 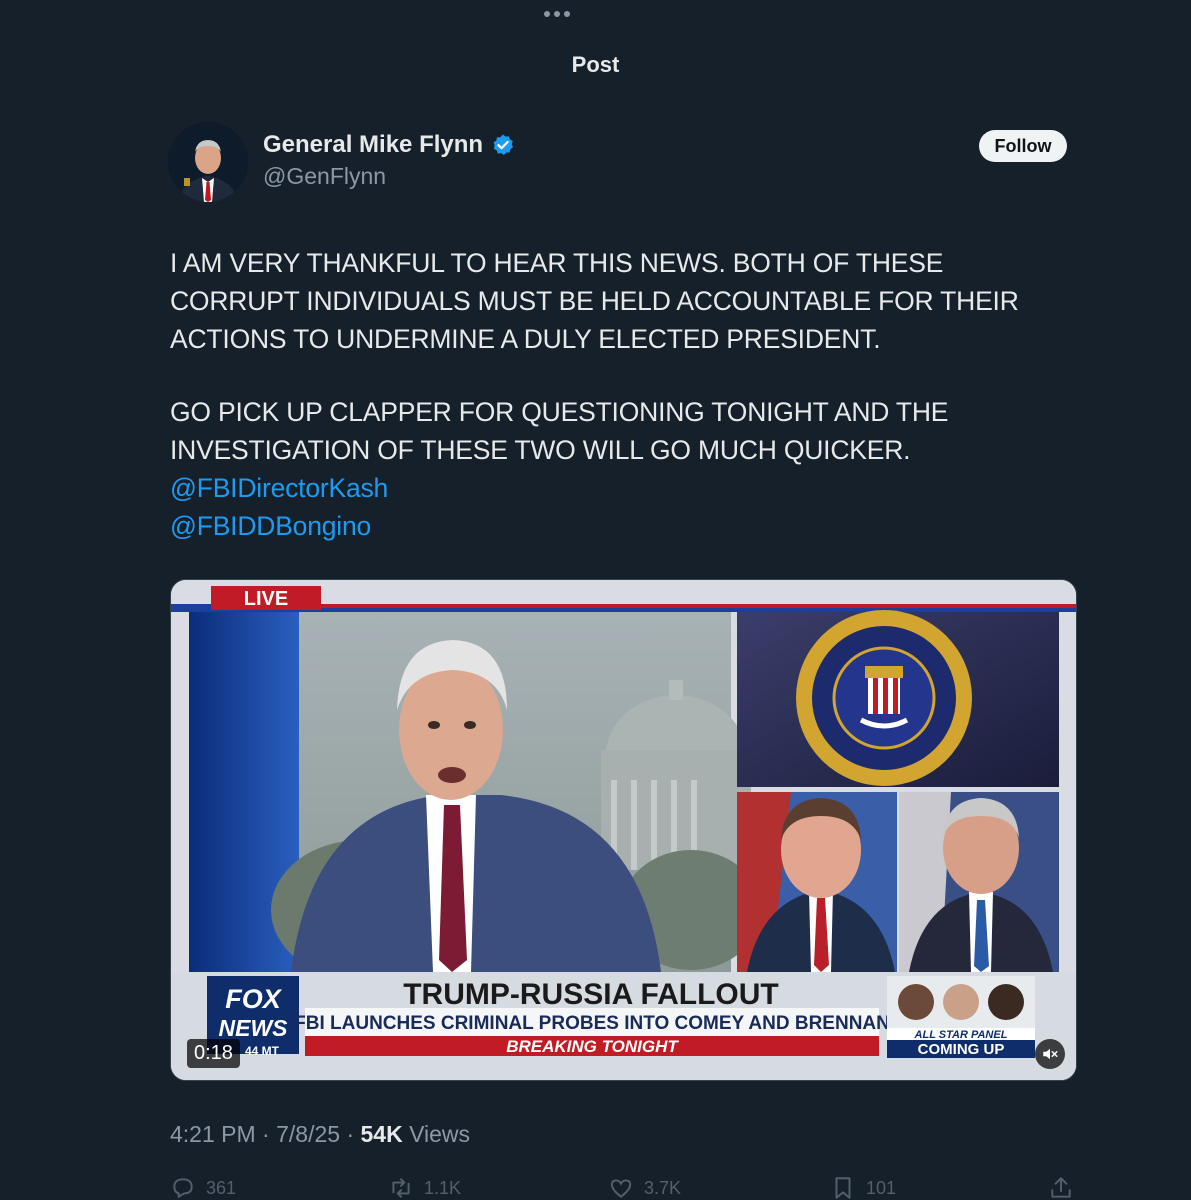 What do you see at coordinates (401, 1188) in the screenshot?
I see `repost-icon` at bounding box center [401, 1188].